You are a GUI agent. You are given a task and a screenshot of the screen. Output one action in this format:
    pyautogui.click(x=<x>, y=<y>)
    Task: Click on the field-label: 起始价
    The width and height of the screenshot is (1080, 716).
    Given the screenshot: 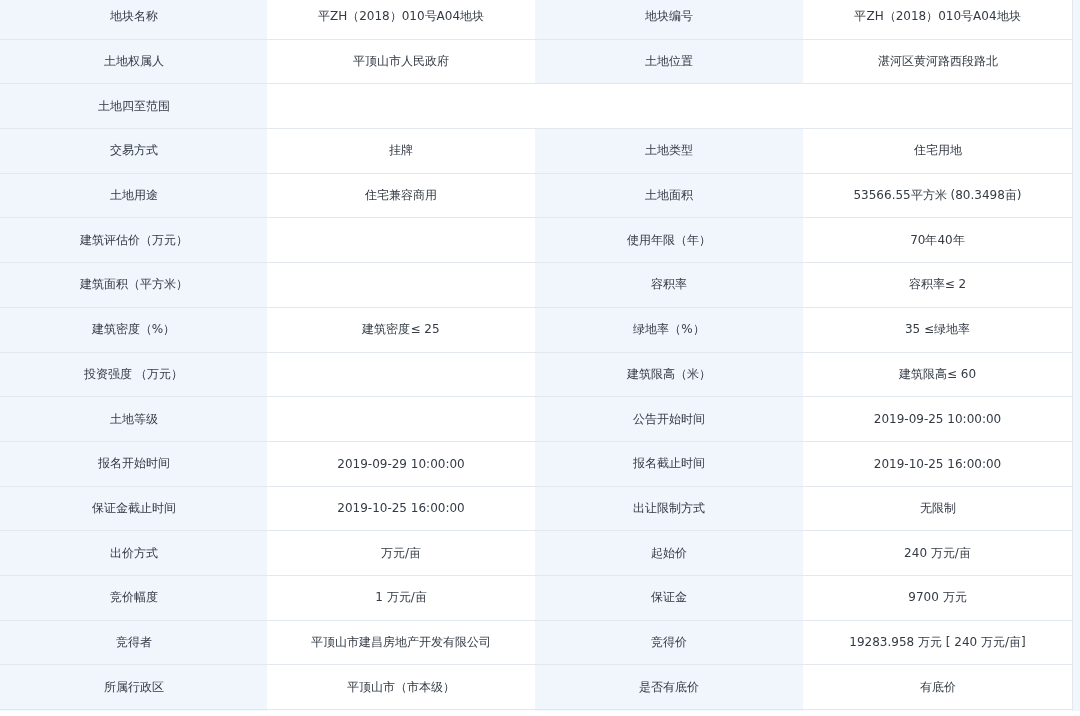 What is the action you would take?
    pyautogui.click(x=669, y=553)
    